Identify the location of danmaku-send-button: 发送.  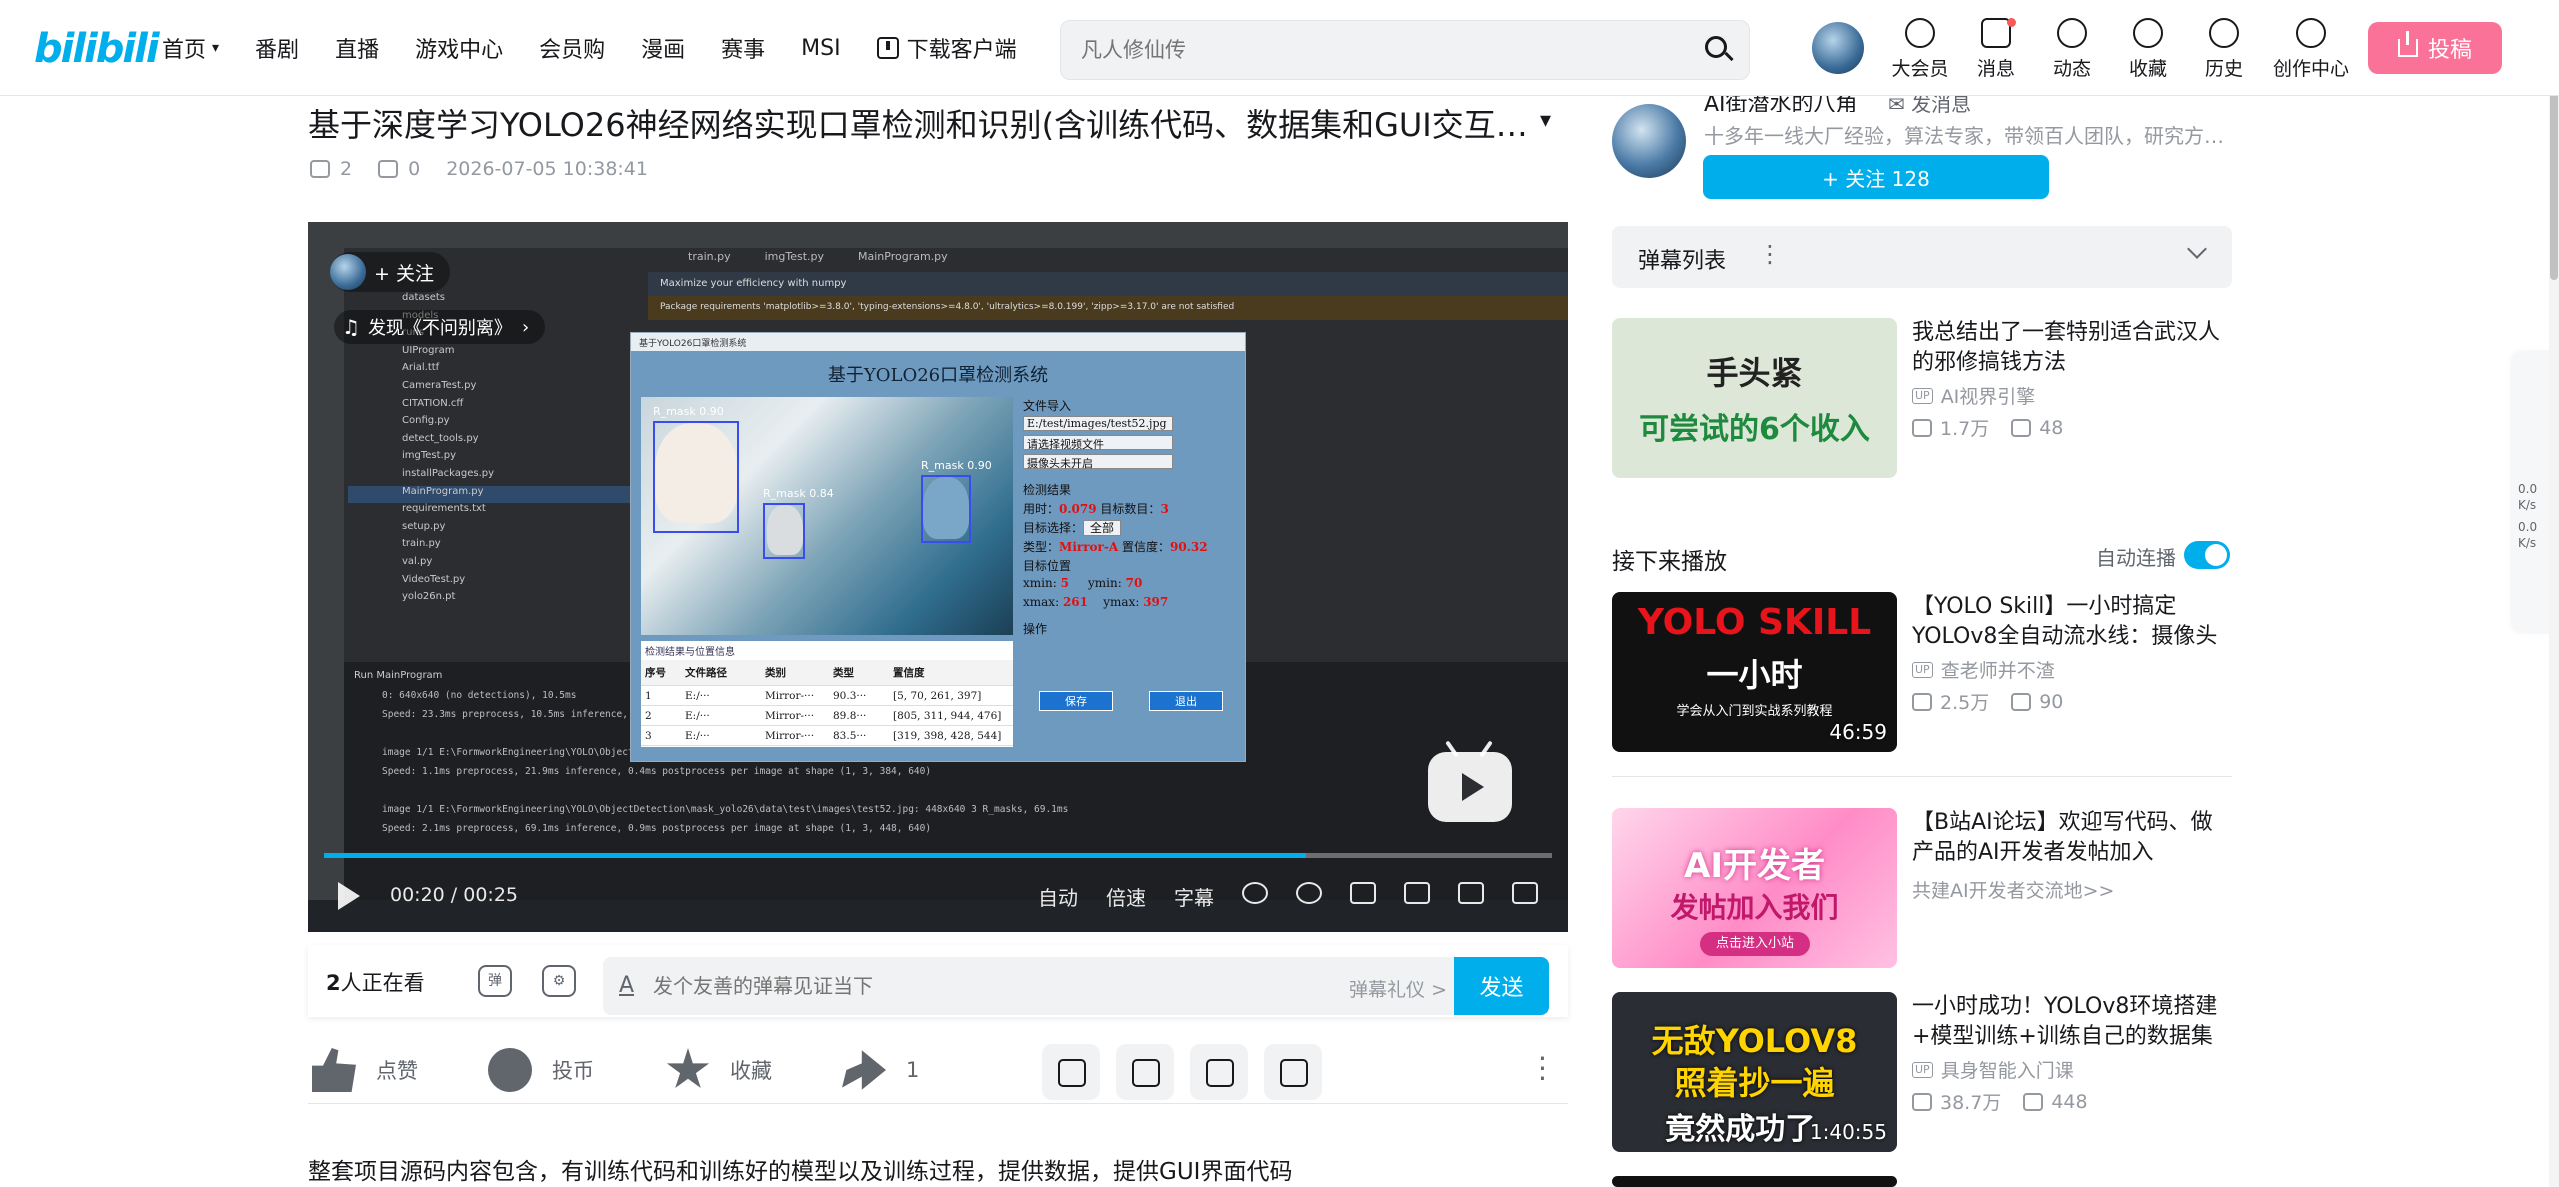
(1501, 986).